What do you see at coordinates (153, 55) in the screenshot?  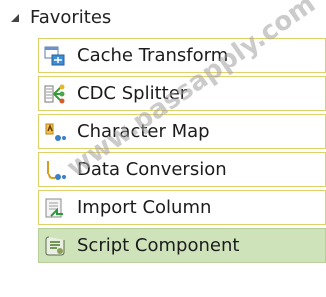 I see `item-label: Cache Transform` at bounding box center [153, 55].